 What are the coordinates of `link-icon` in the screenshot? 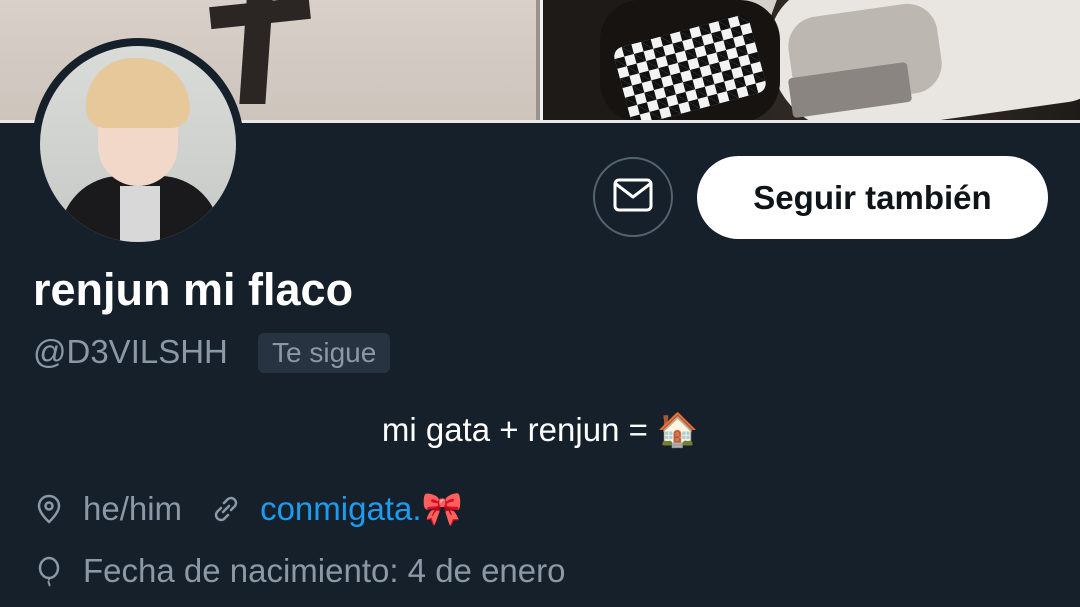 It's located at (226, 509).